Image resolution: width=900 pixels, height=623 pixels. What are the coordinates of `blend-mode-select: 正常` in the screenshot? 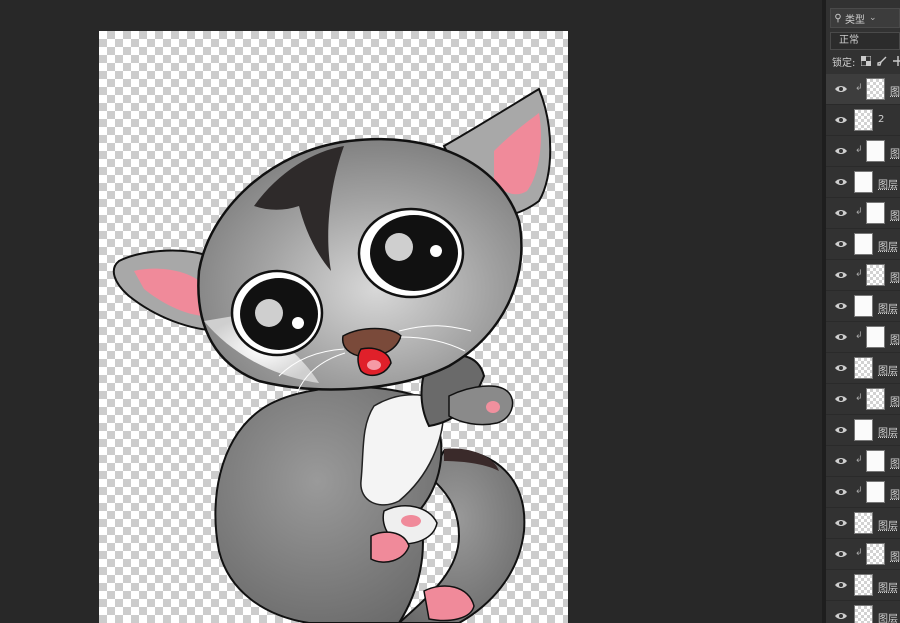 It's located at (865, 41).